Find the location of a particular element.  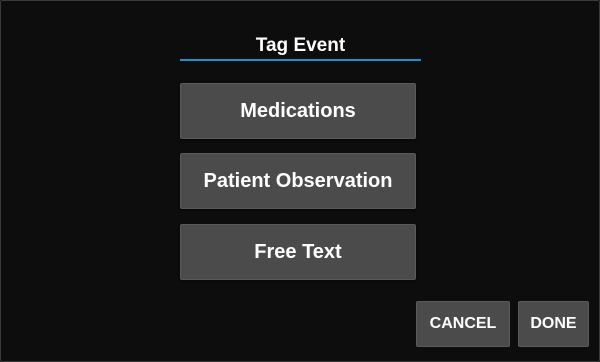

medications-button: Medications is located at coordinates (298, 111).